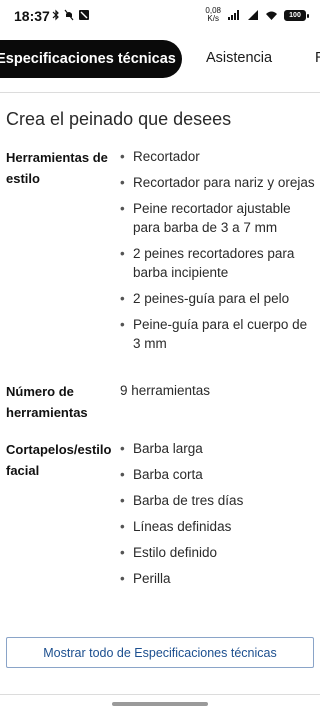 The width and height of the screenshot is (320, 711). I want to click on network-speed: 0,08 K/s, so click(213, 14).